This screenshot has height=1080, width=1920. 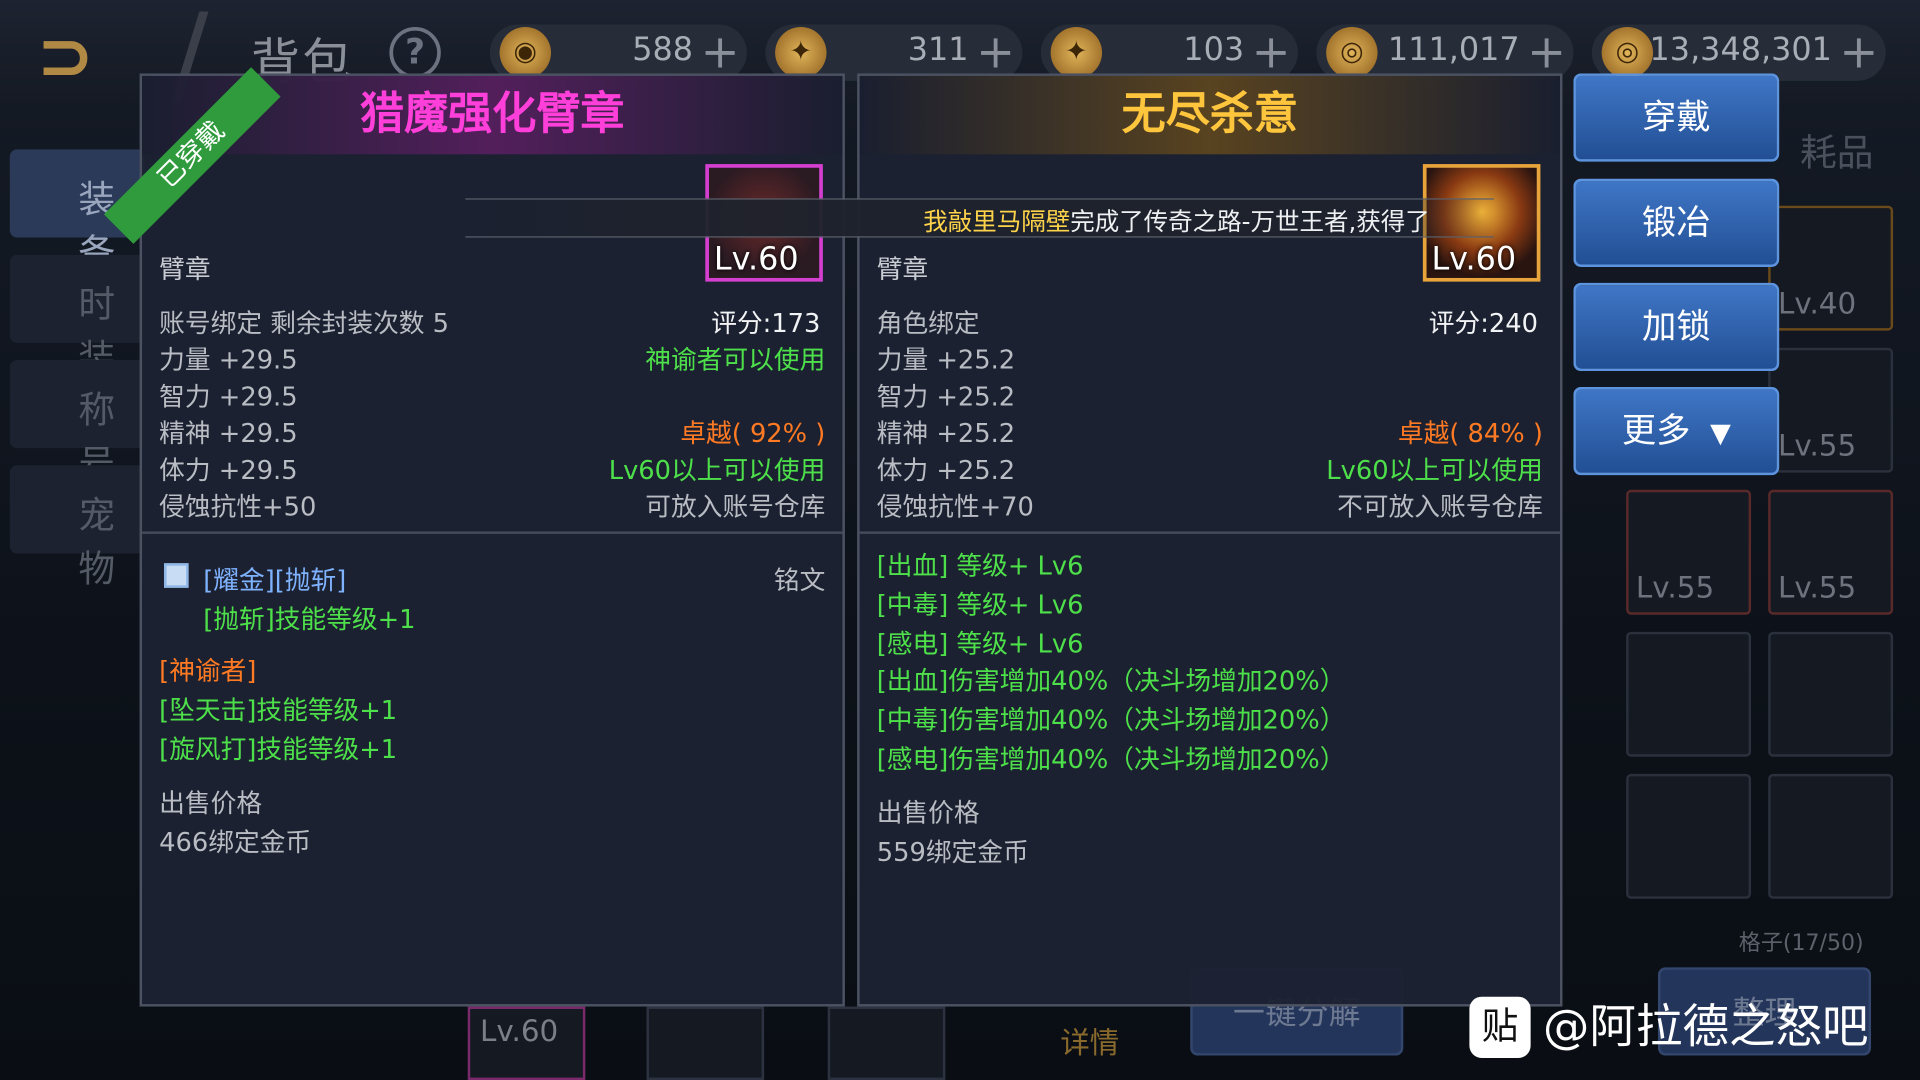 What do you see at coordinates (663, 50) in the screenshot?
I see `currency-value: 588` at bounding box center [663, 50].